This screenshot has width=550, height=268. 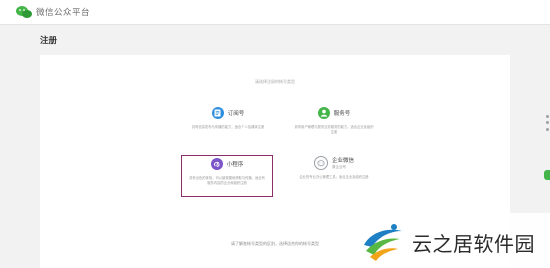 What do you see at coordinates (275, 12) in the screenshot?
I see `top-bar: 微信公众平台` at bounding box center [275, 12].